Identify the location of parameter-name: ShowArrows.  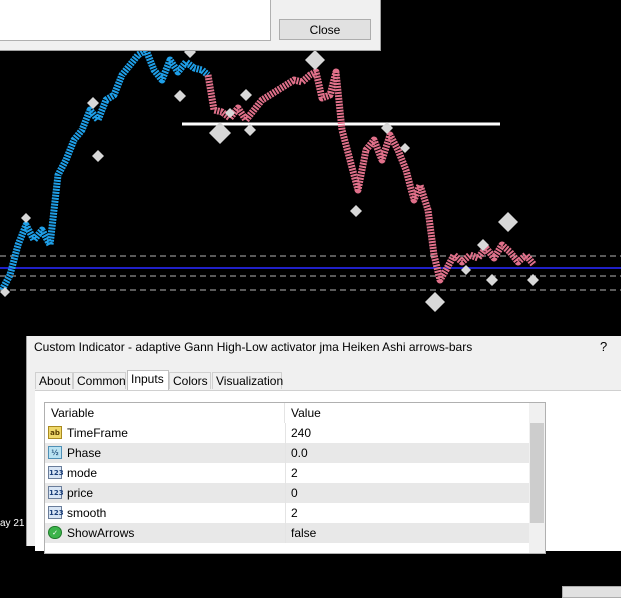
(101, 533).